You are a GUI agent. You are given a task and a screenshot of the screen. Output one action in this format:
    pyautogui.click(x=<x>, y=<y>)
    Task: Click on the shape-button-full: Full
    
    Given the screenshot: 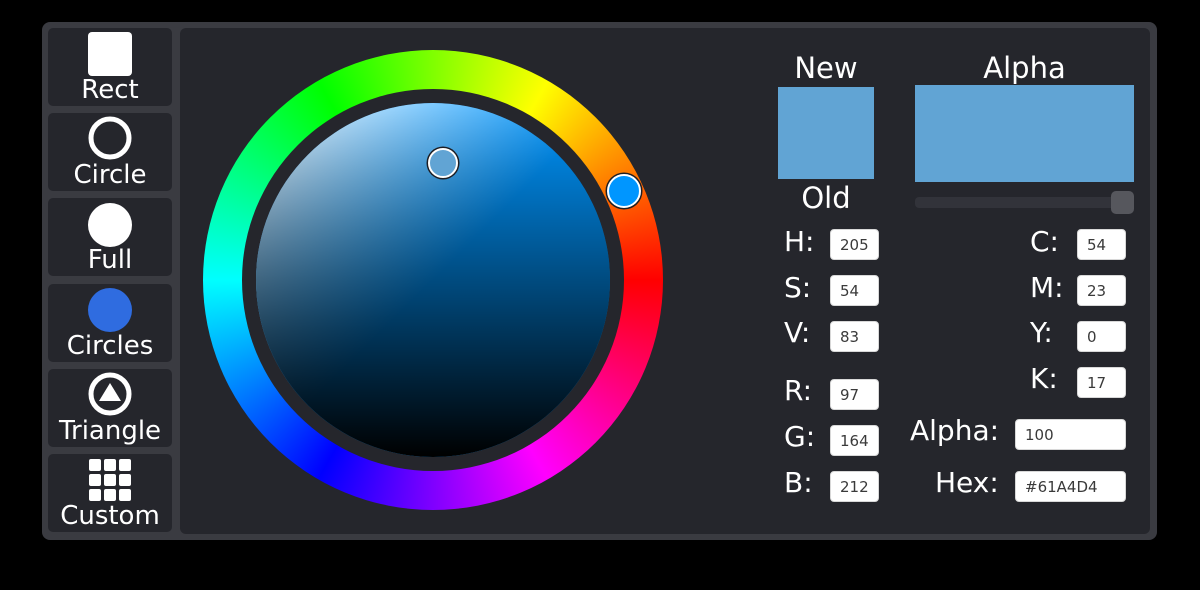 What is the action you would take?
    pyautogui.click(x=110, y=237)
    